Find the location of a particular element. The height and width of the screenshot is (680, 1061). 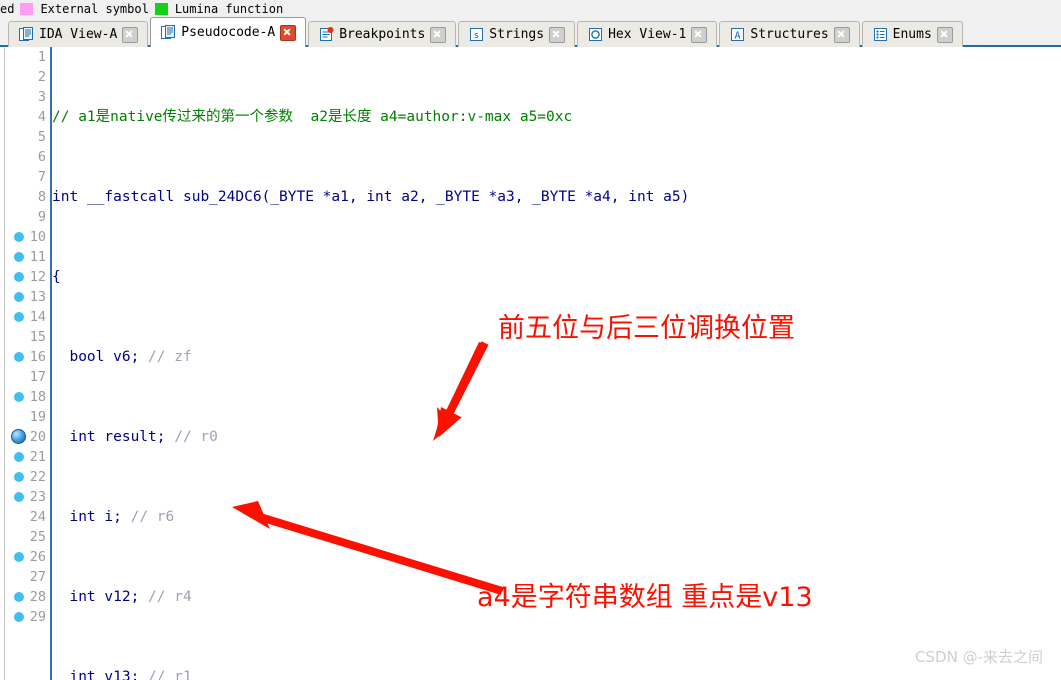

gutter-line: 3 is located at coordinates (28, 97).